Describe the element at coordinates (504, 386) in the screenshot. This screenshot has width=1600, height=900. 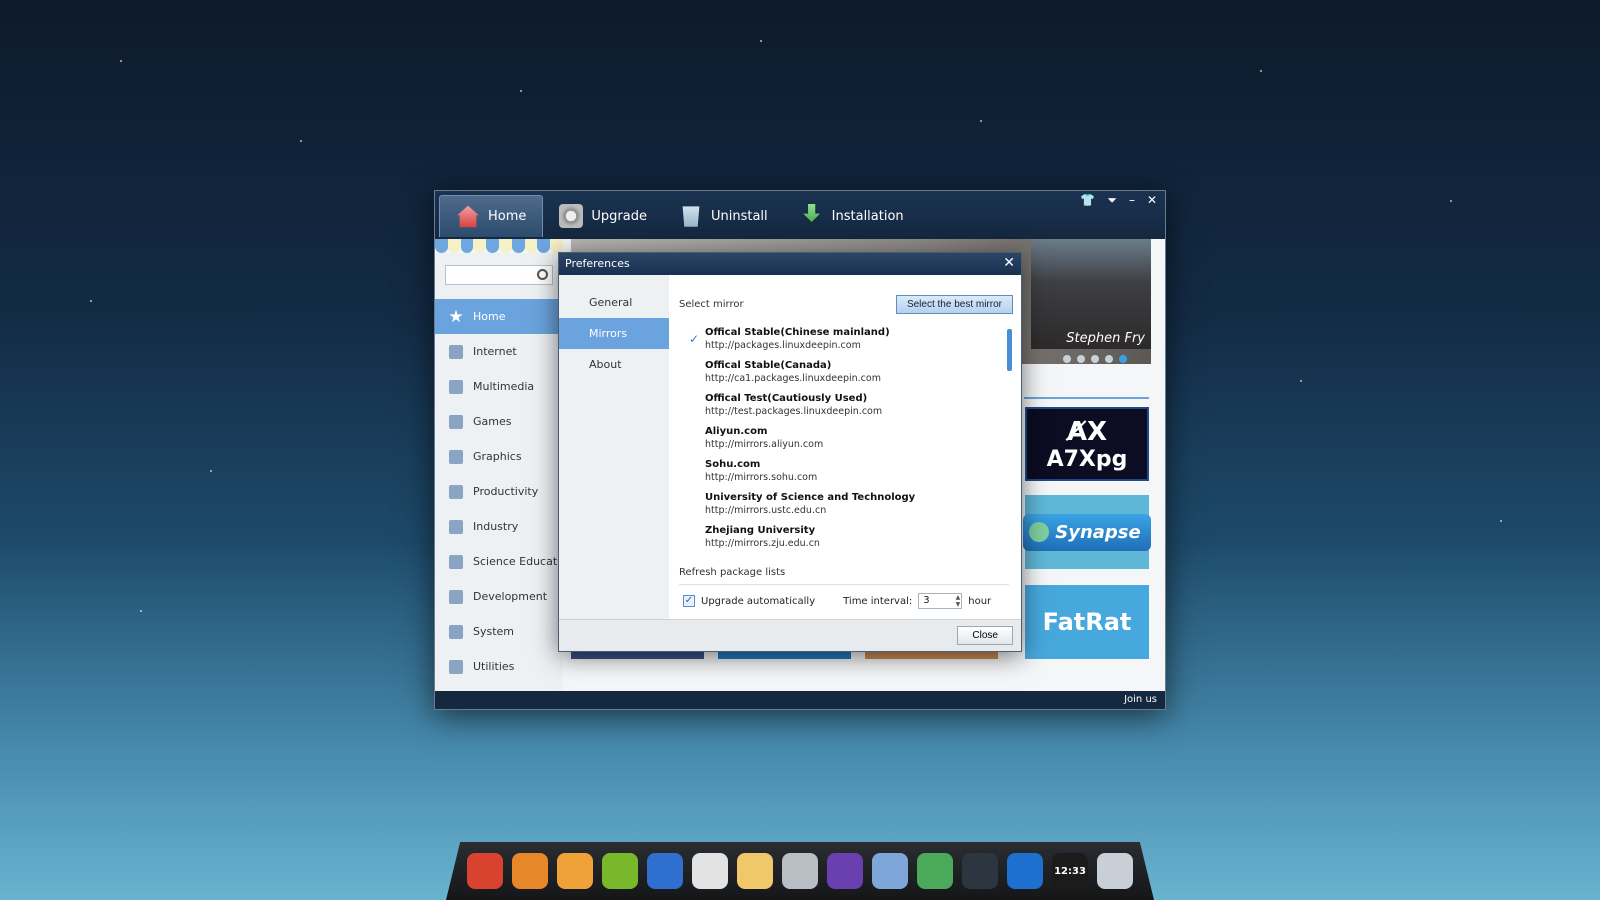
I see `sidebar-item-label: Multimedia` at that location.